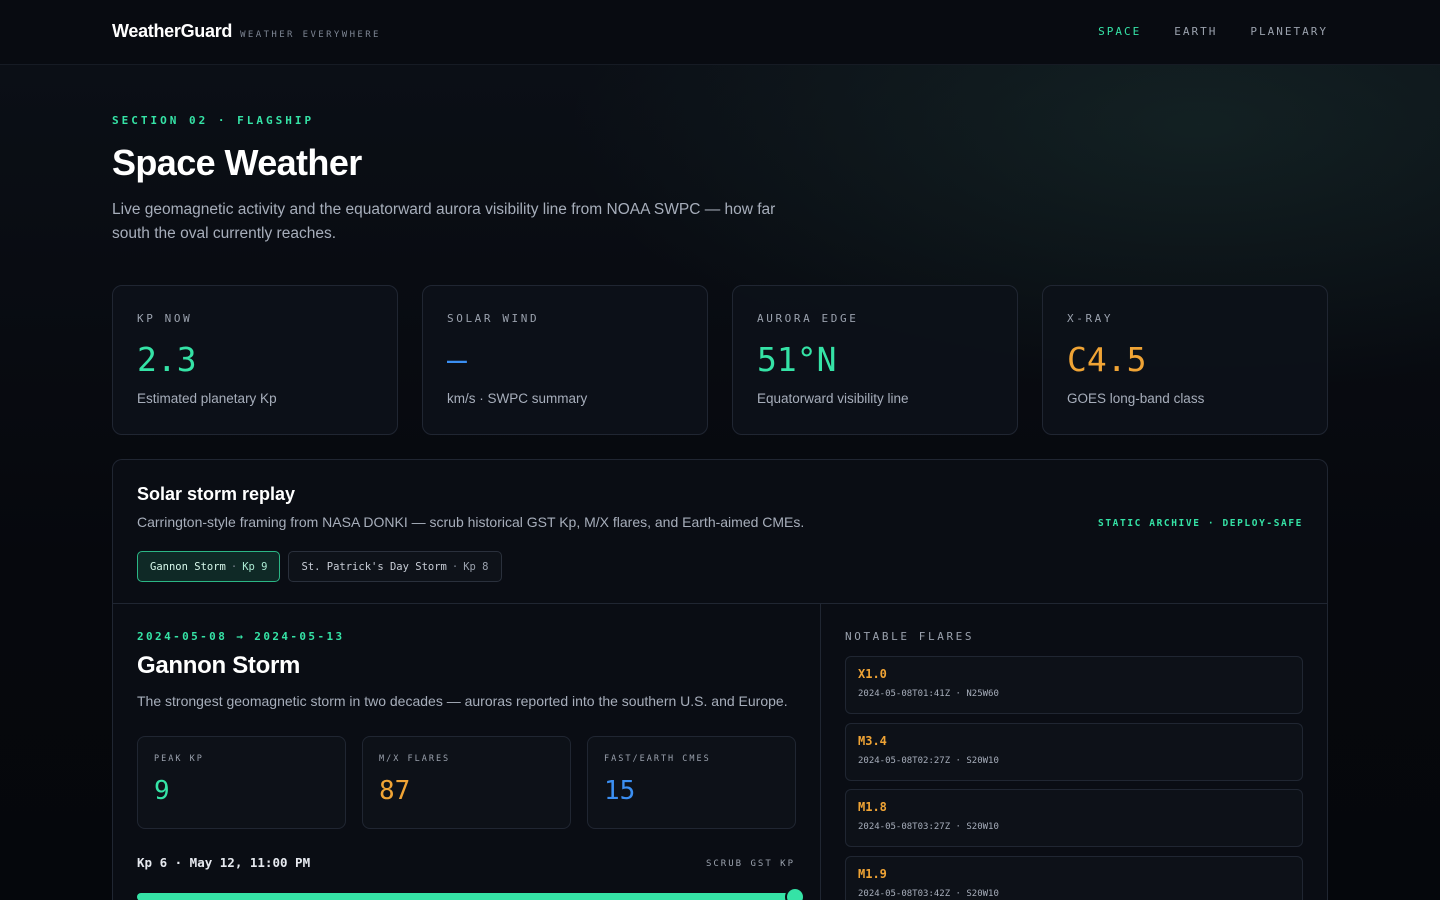  Describe the element at coordinates (255, 360) in the screenshot. I see `stat-card-kp-now: KP NOW 2.3 Estimated planetary Kp` at that location.